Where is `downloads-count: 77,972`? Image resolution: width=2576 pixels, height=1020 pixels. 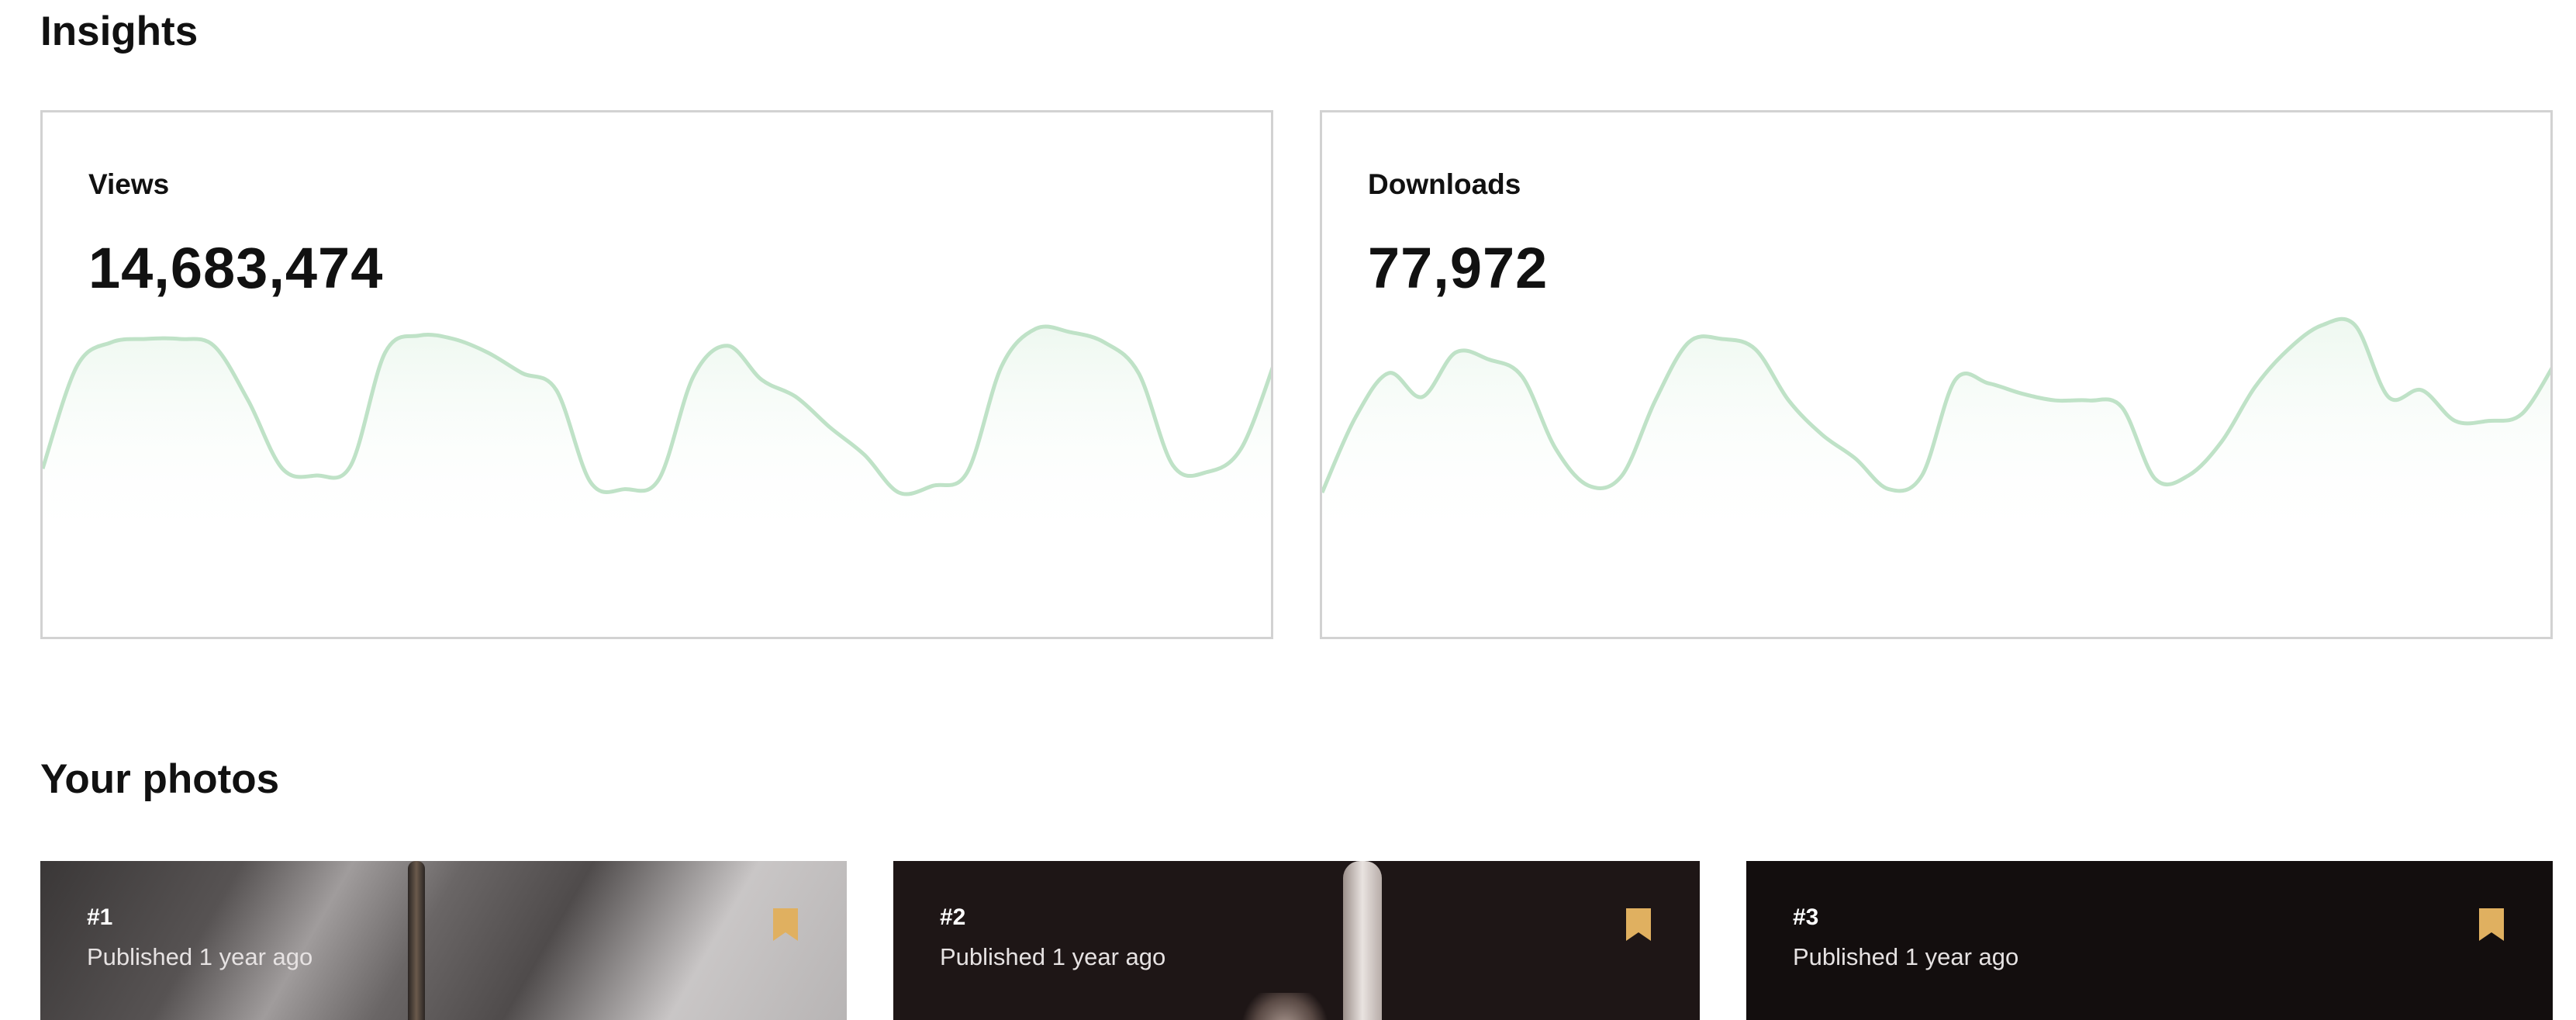 downloads-count: 77,972 is located at coordinates (1459, 268).